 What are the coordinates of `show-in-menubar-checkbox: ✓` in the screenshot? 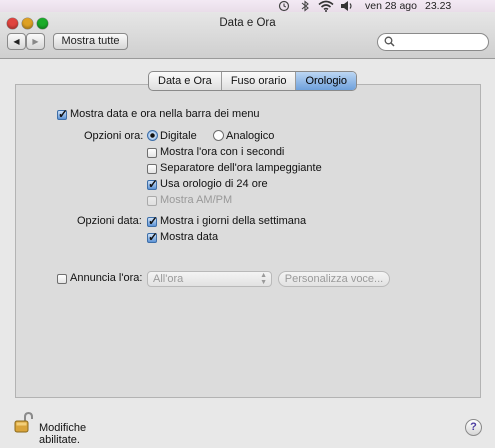 It's located at (63, 114).